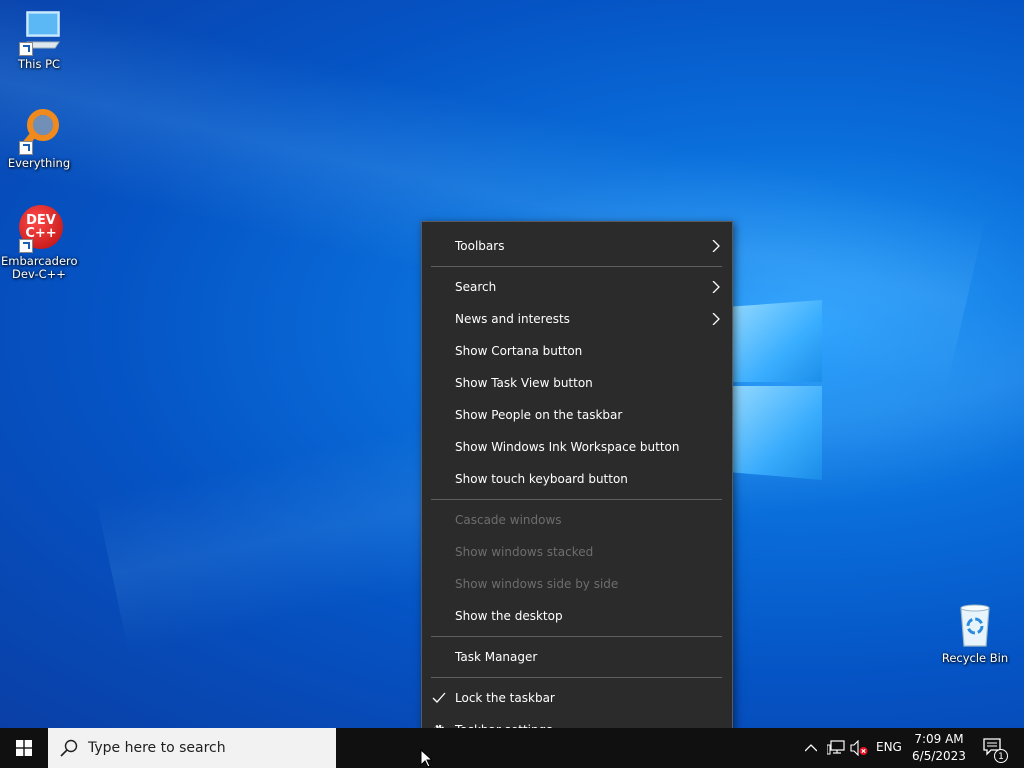 This screenshot has width=1024, height=768. What do you see at coordinates (567, 447) in the screenshot?
I see `menu-item-label: Show Windows Ink Workspace button` at bounding box center [567, 447].